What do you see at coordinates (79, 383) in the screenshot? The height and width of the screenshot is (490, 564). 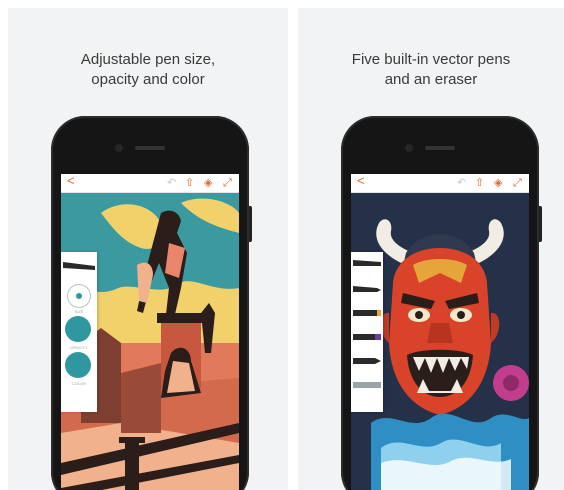 I see `color-label: COLOR` at bounding box center [79, 383].